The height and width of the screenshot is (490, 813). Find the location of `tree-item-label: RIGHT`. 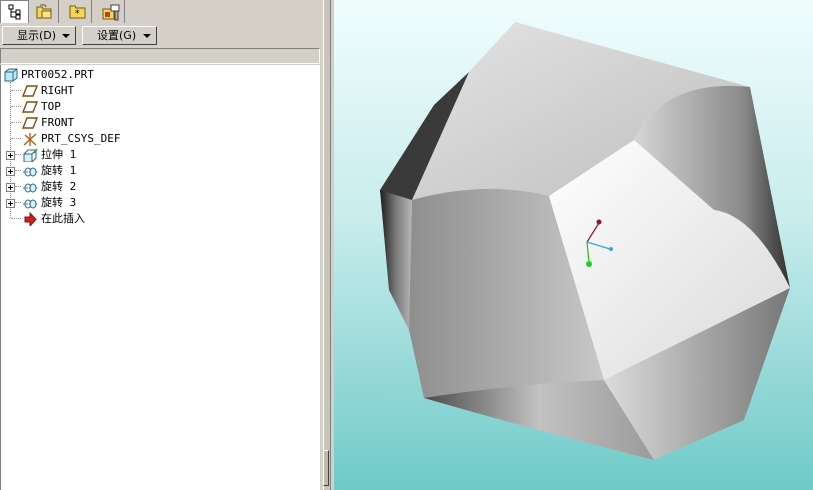

tree-item-label: RIGHT is located at coordinates (58, 90).